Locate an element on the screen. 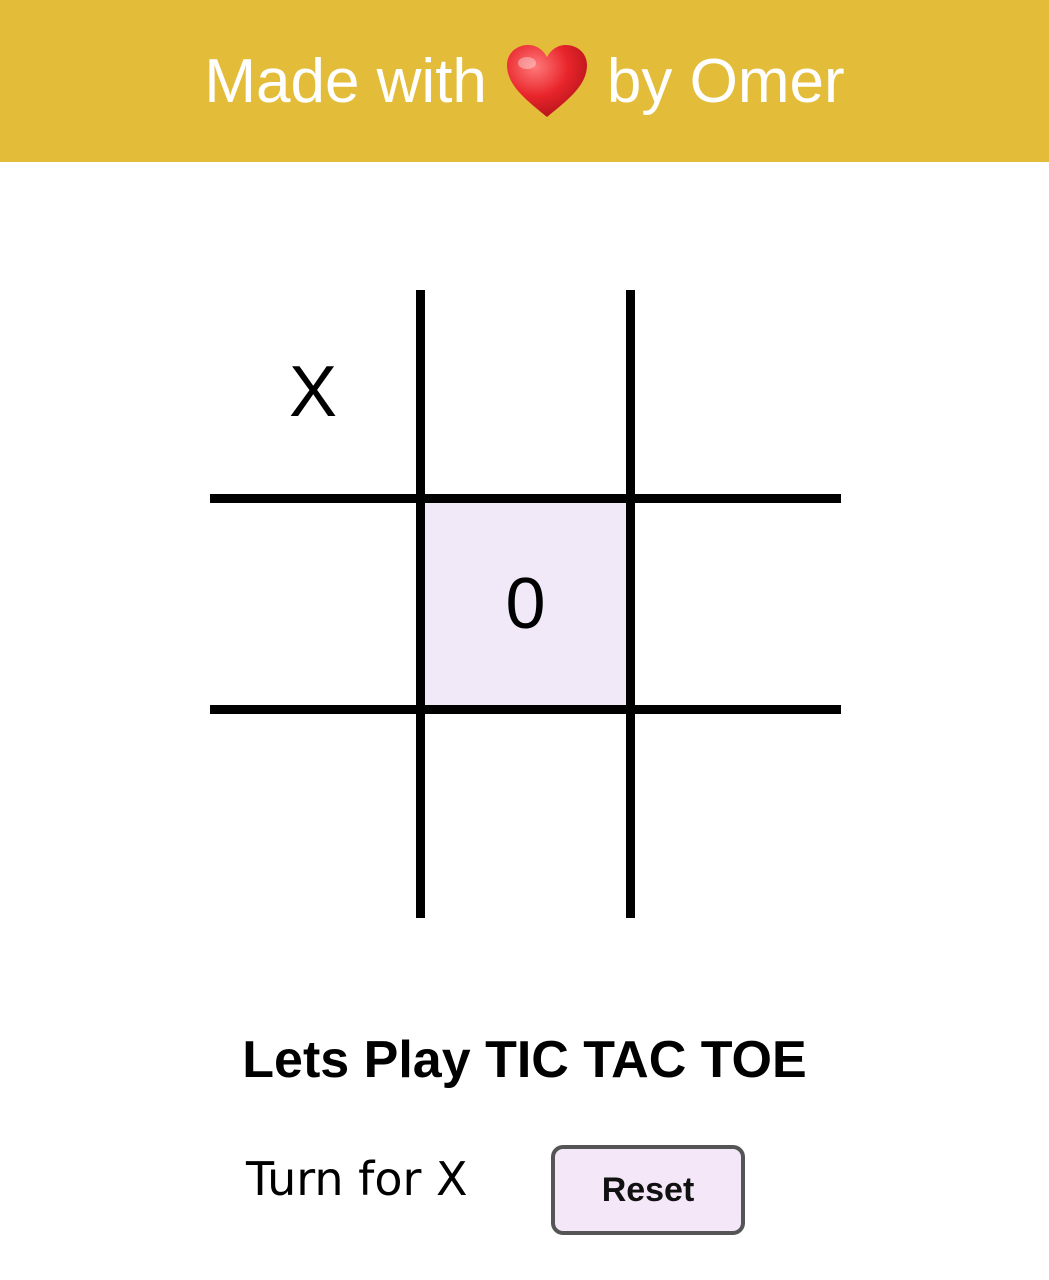  game-title: Lets Play TIC TAC TOE is located at coordinates (524, 1060).